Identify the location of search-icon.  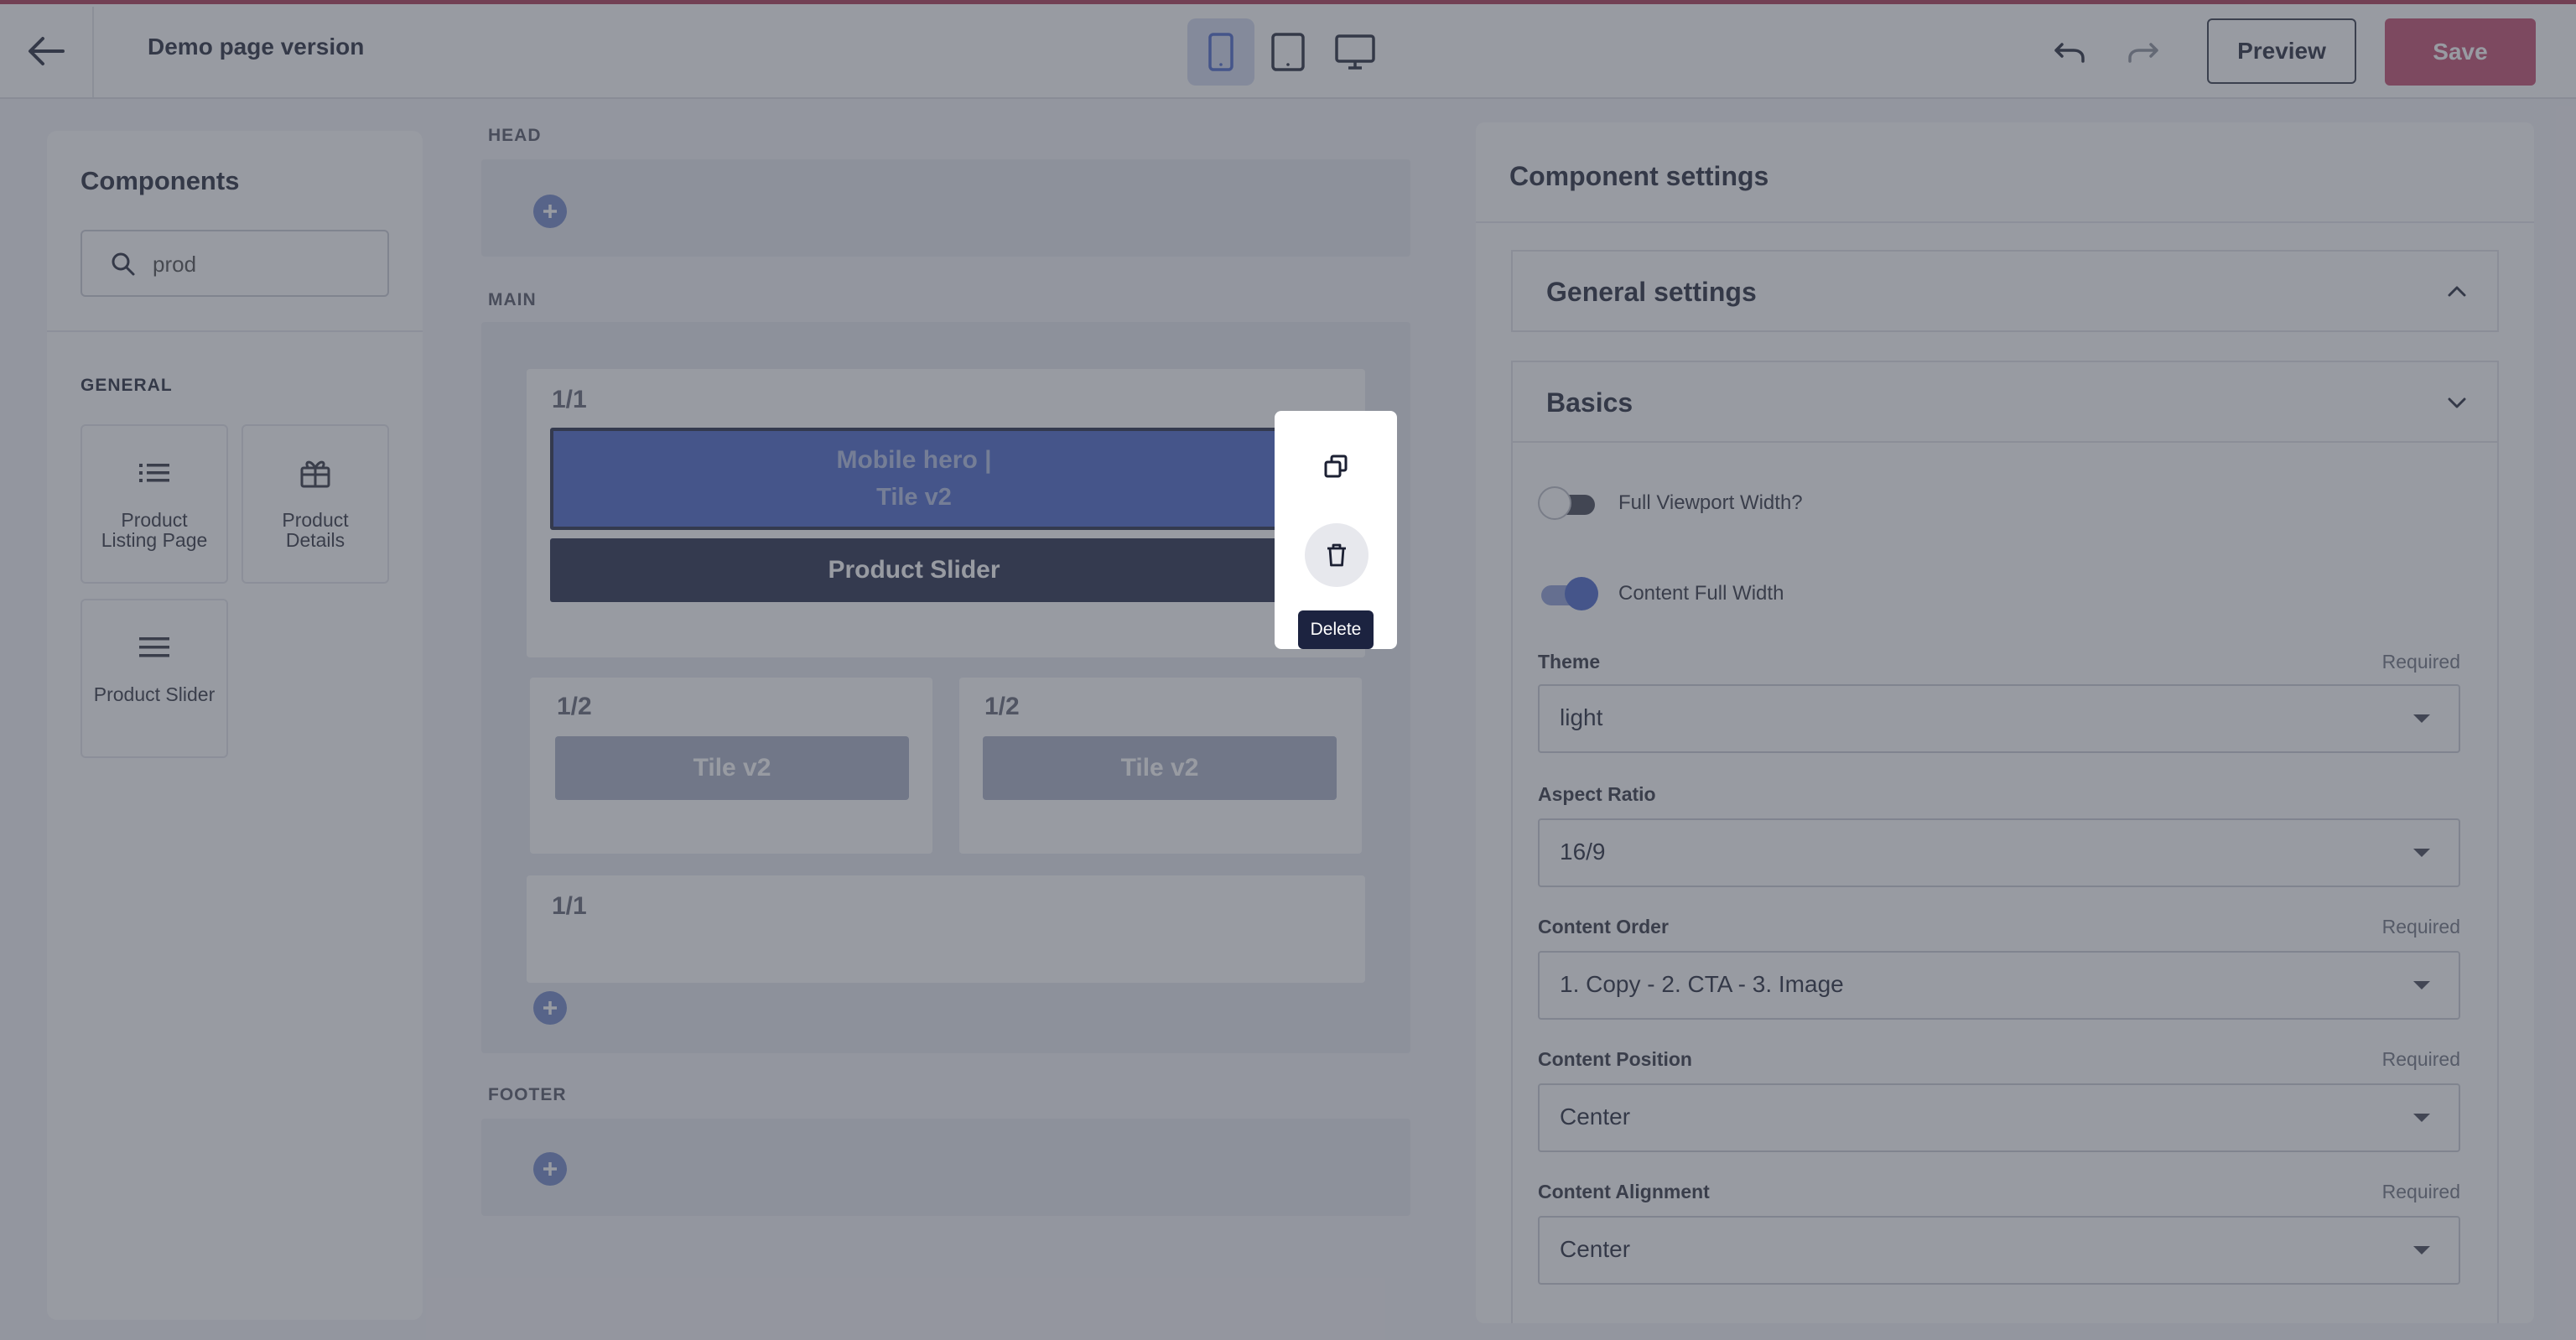
(123, 264).